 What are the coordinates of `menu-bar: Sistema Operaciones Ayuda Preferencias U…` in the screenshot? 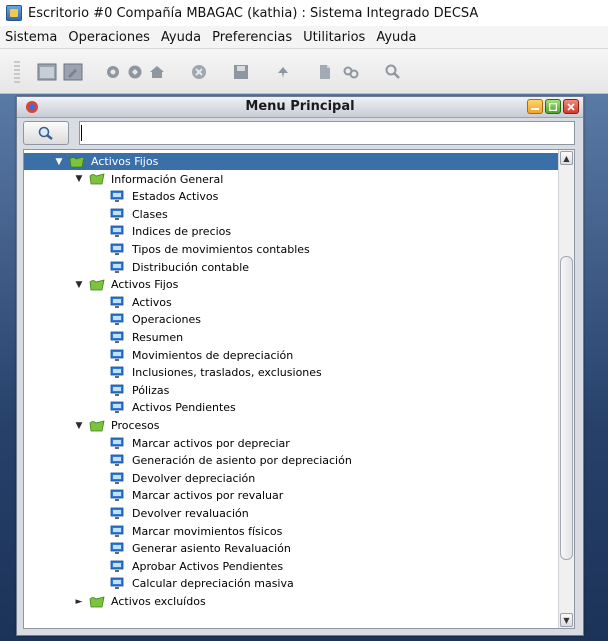 It's located at (304, 37).